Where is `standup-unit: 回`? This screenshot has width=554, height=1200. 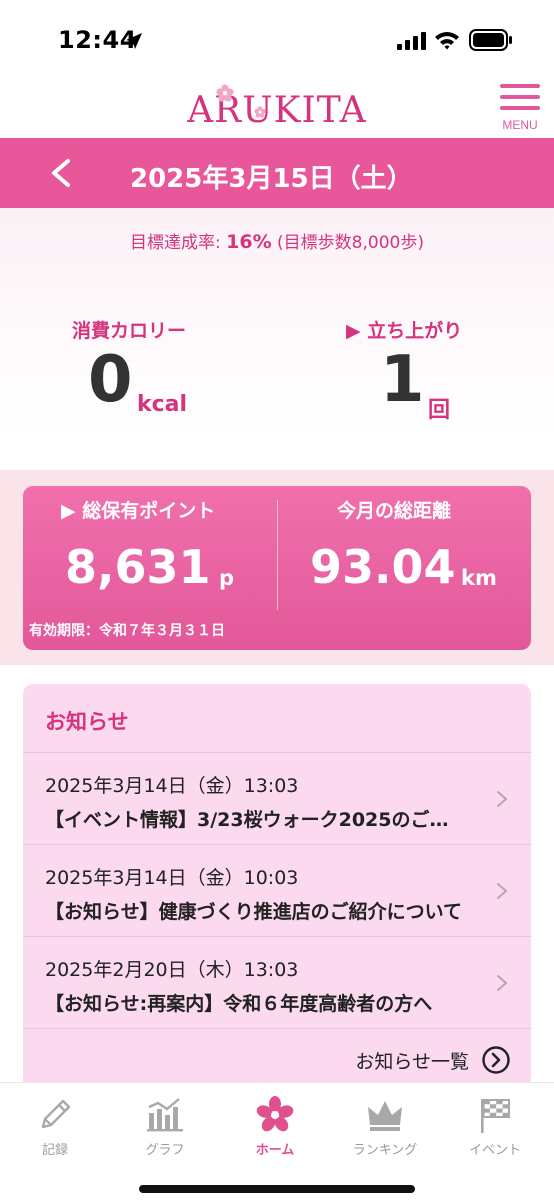
standup-unit: 回 is located at coordinates (439, 410).